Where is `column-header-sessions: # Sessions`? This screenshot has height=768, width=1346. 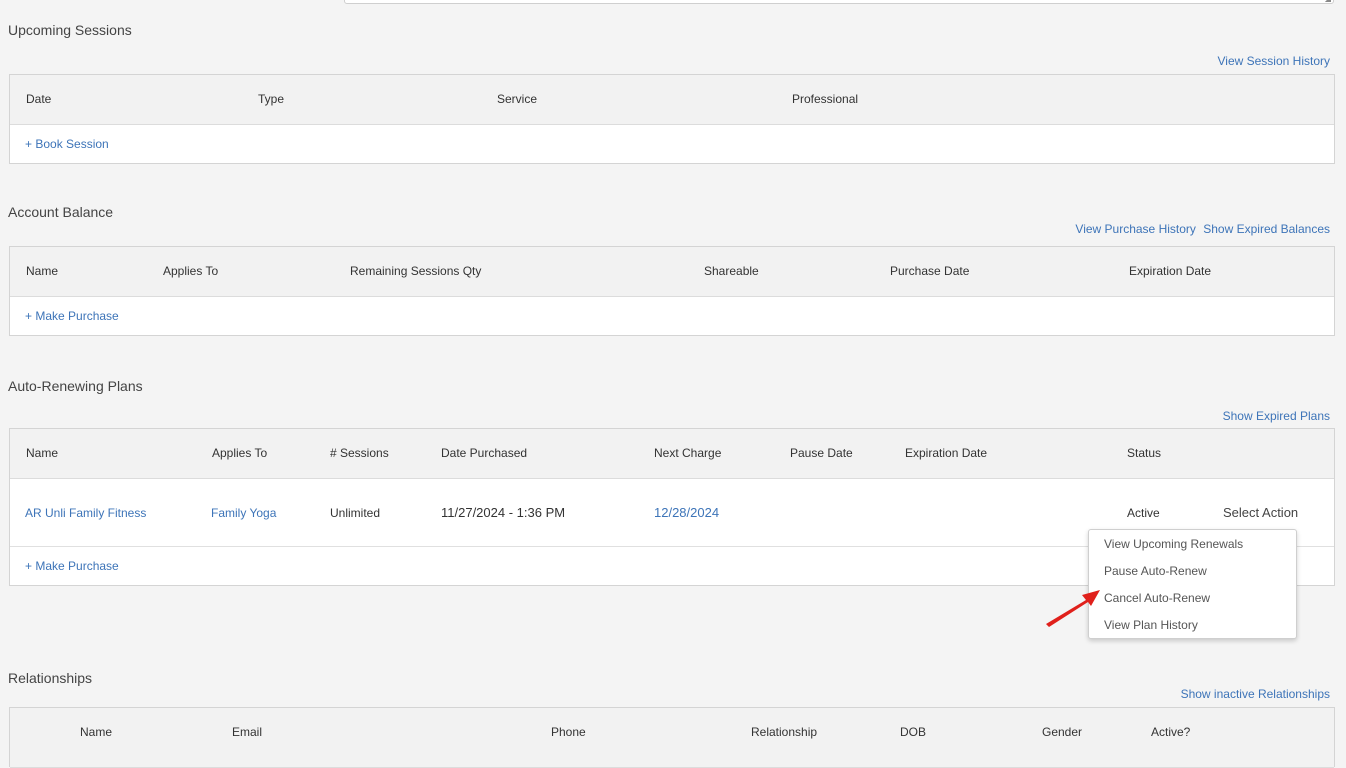 column-header-sessions: # Sessions is located at coordinates (359, 453).